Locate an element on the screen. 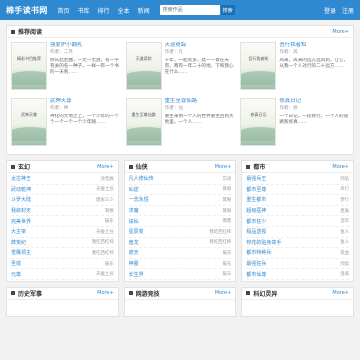 Image resolution: width=360 pixels, height=360 pixels. list-item-title: 神墓 is located at coordinates (175, 263).